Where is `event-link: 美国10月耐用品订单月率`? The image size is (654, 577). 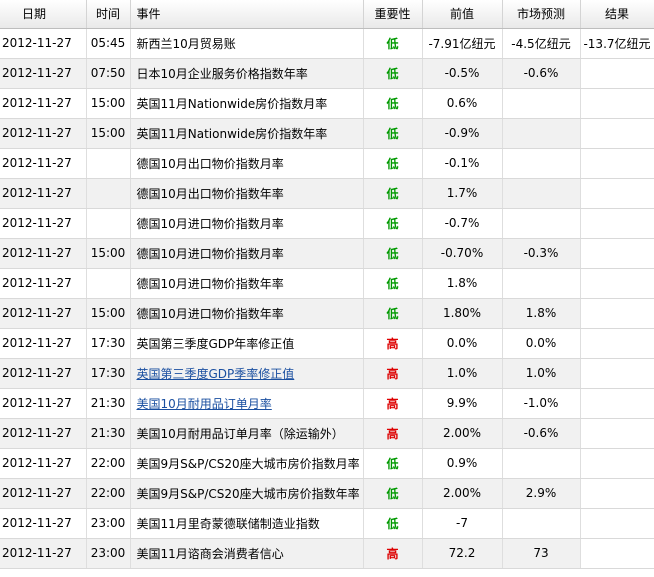
event-link: 美国10月耐用品订单月率 is located at coordinates (204, 404).